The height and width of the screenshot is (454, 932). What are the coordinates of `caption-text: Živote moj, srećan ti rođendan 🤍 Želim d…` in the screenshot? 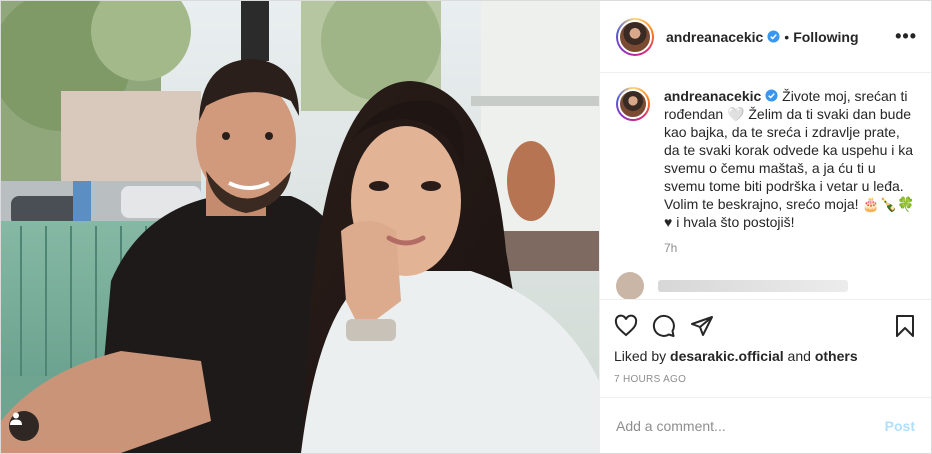 It's located at (789, 159).